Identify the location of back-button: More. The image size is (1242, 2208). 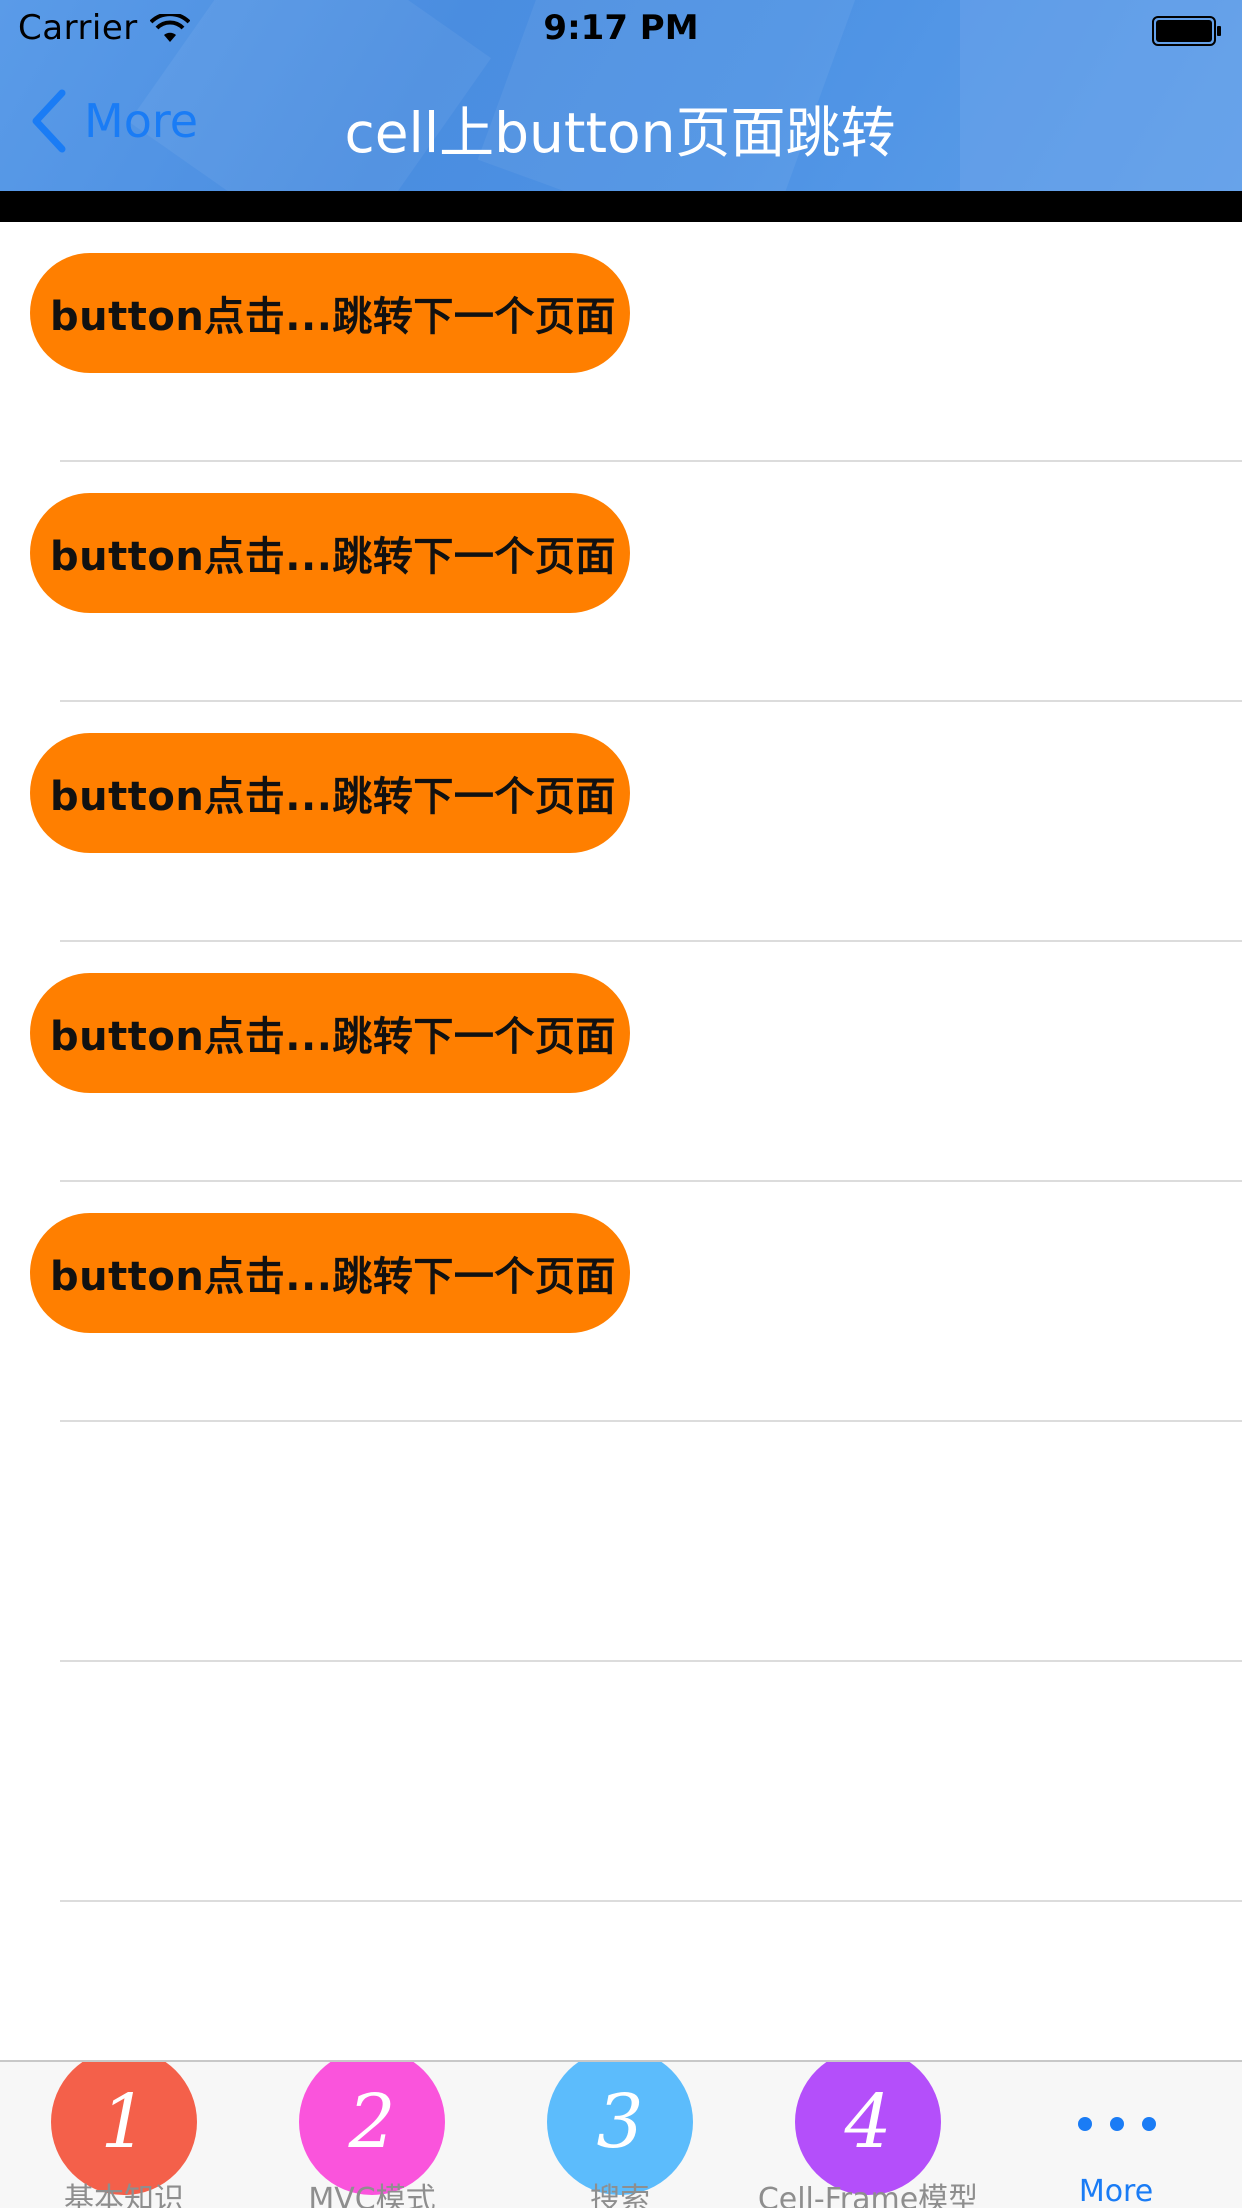
(114, 121).